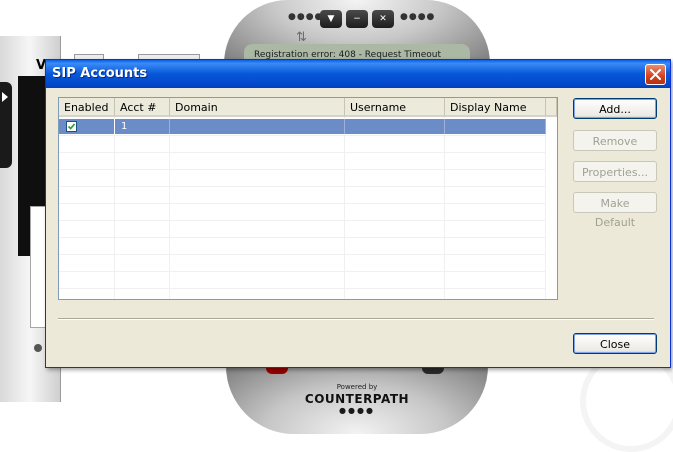  Describe the element at coordinates (615, 343) in the screenshot. I see `close-button: Close` at that location.